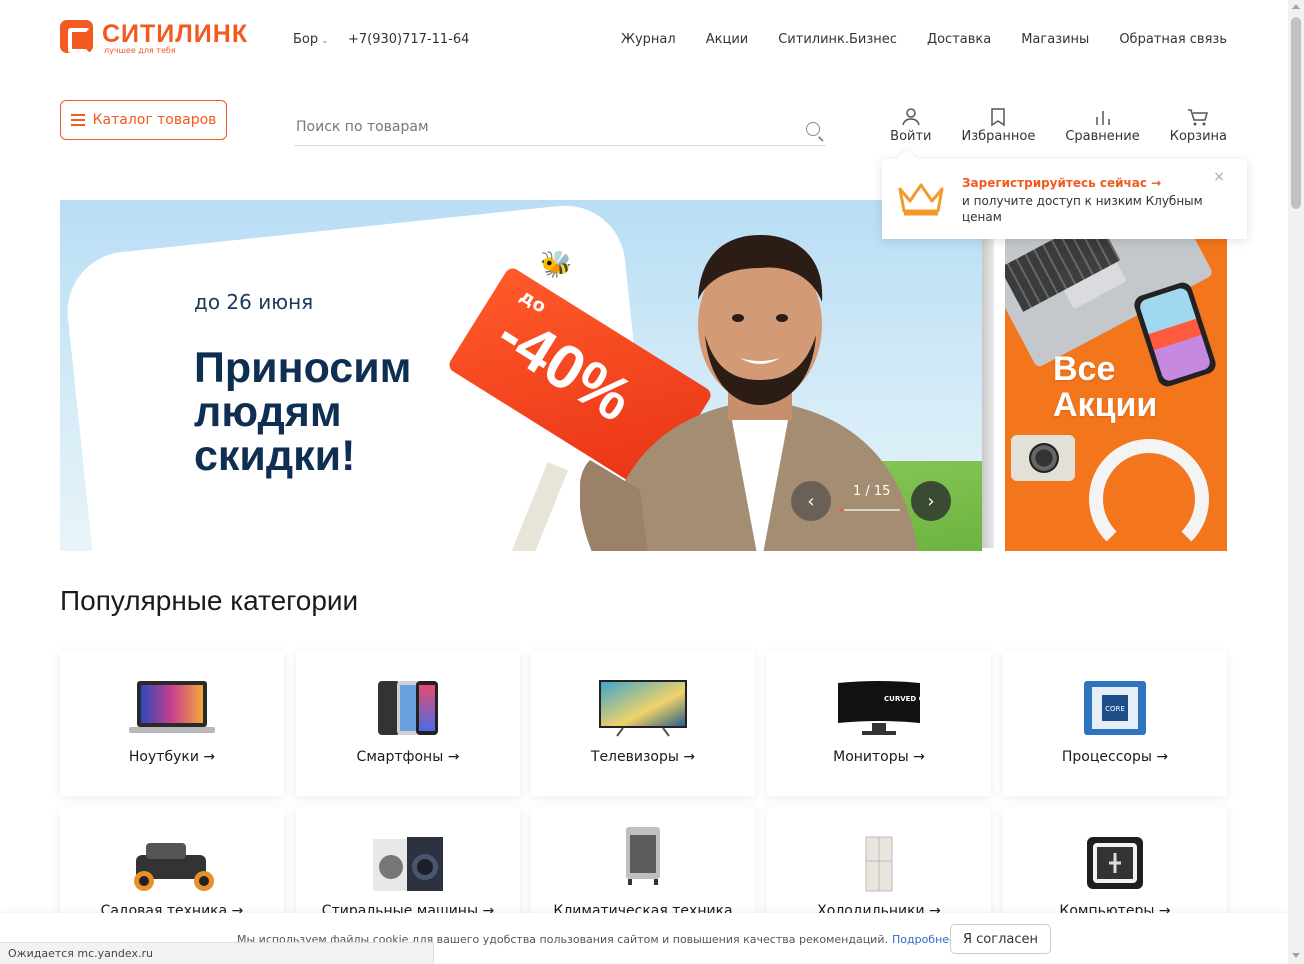  What do you see at coordinates (172, 708) in the screenshot?
I see `laptop-icon` at bounding box center [172, 708].